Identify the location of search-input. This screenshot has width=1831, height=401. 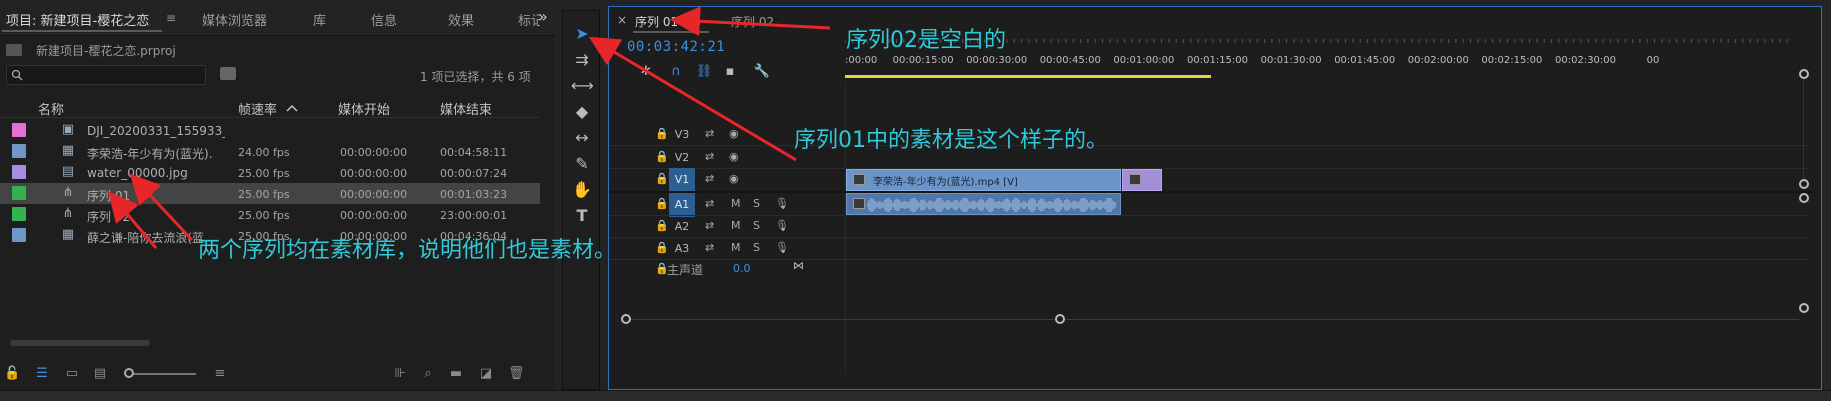
(106, 75).